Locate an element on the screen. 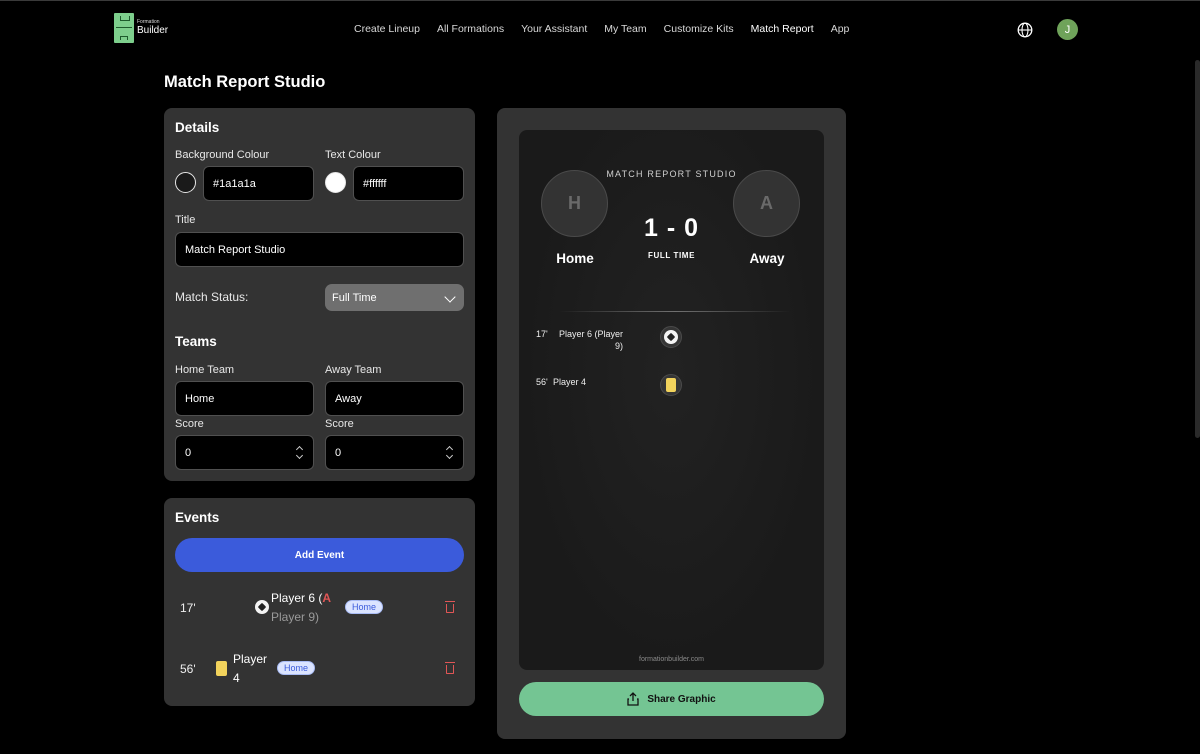 The width and height of the screenshot is (1200, 754). nav-customize-kits: Customize Kits is located at coordinates (699, 29).